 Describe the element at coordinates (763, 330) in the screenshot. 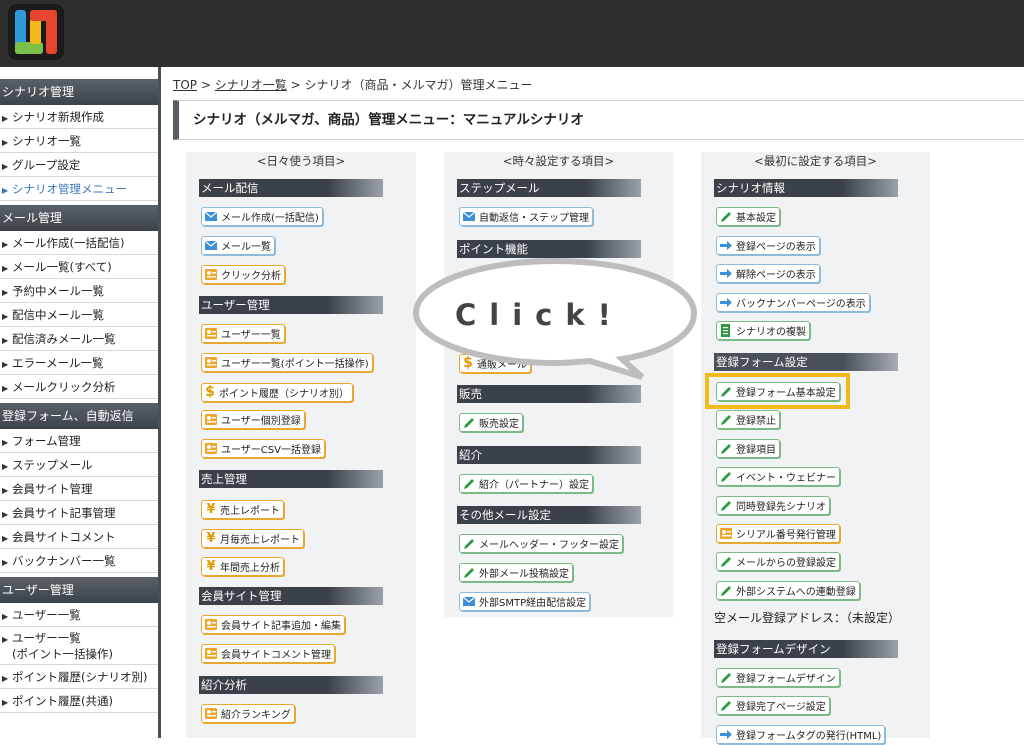

I see `duplicate-button: シナリオの複製` at that location.